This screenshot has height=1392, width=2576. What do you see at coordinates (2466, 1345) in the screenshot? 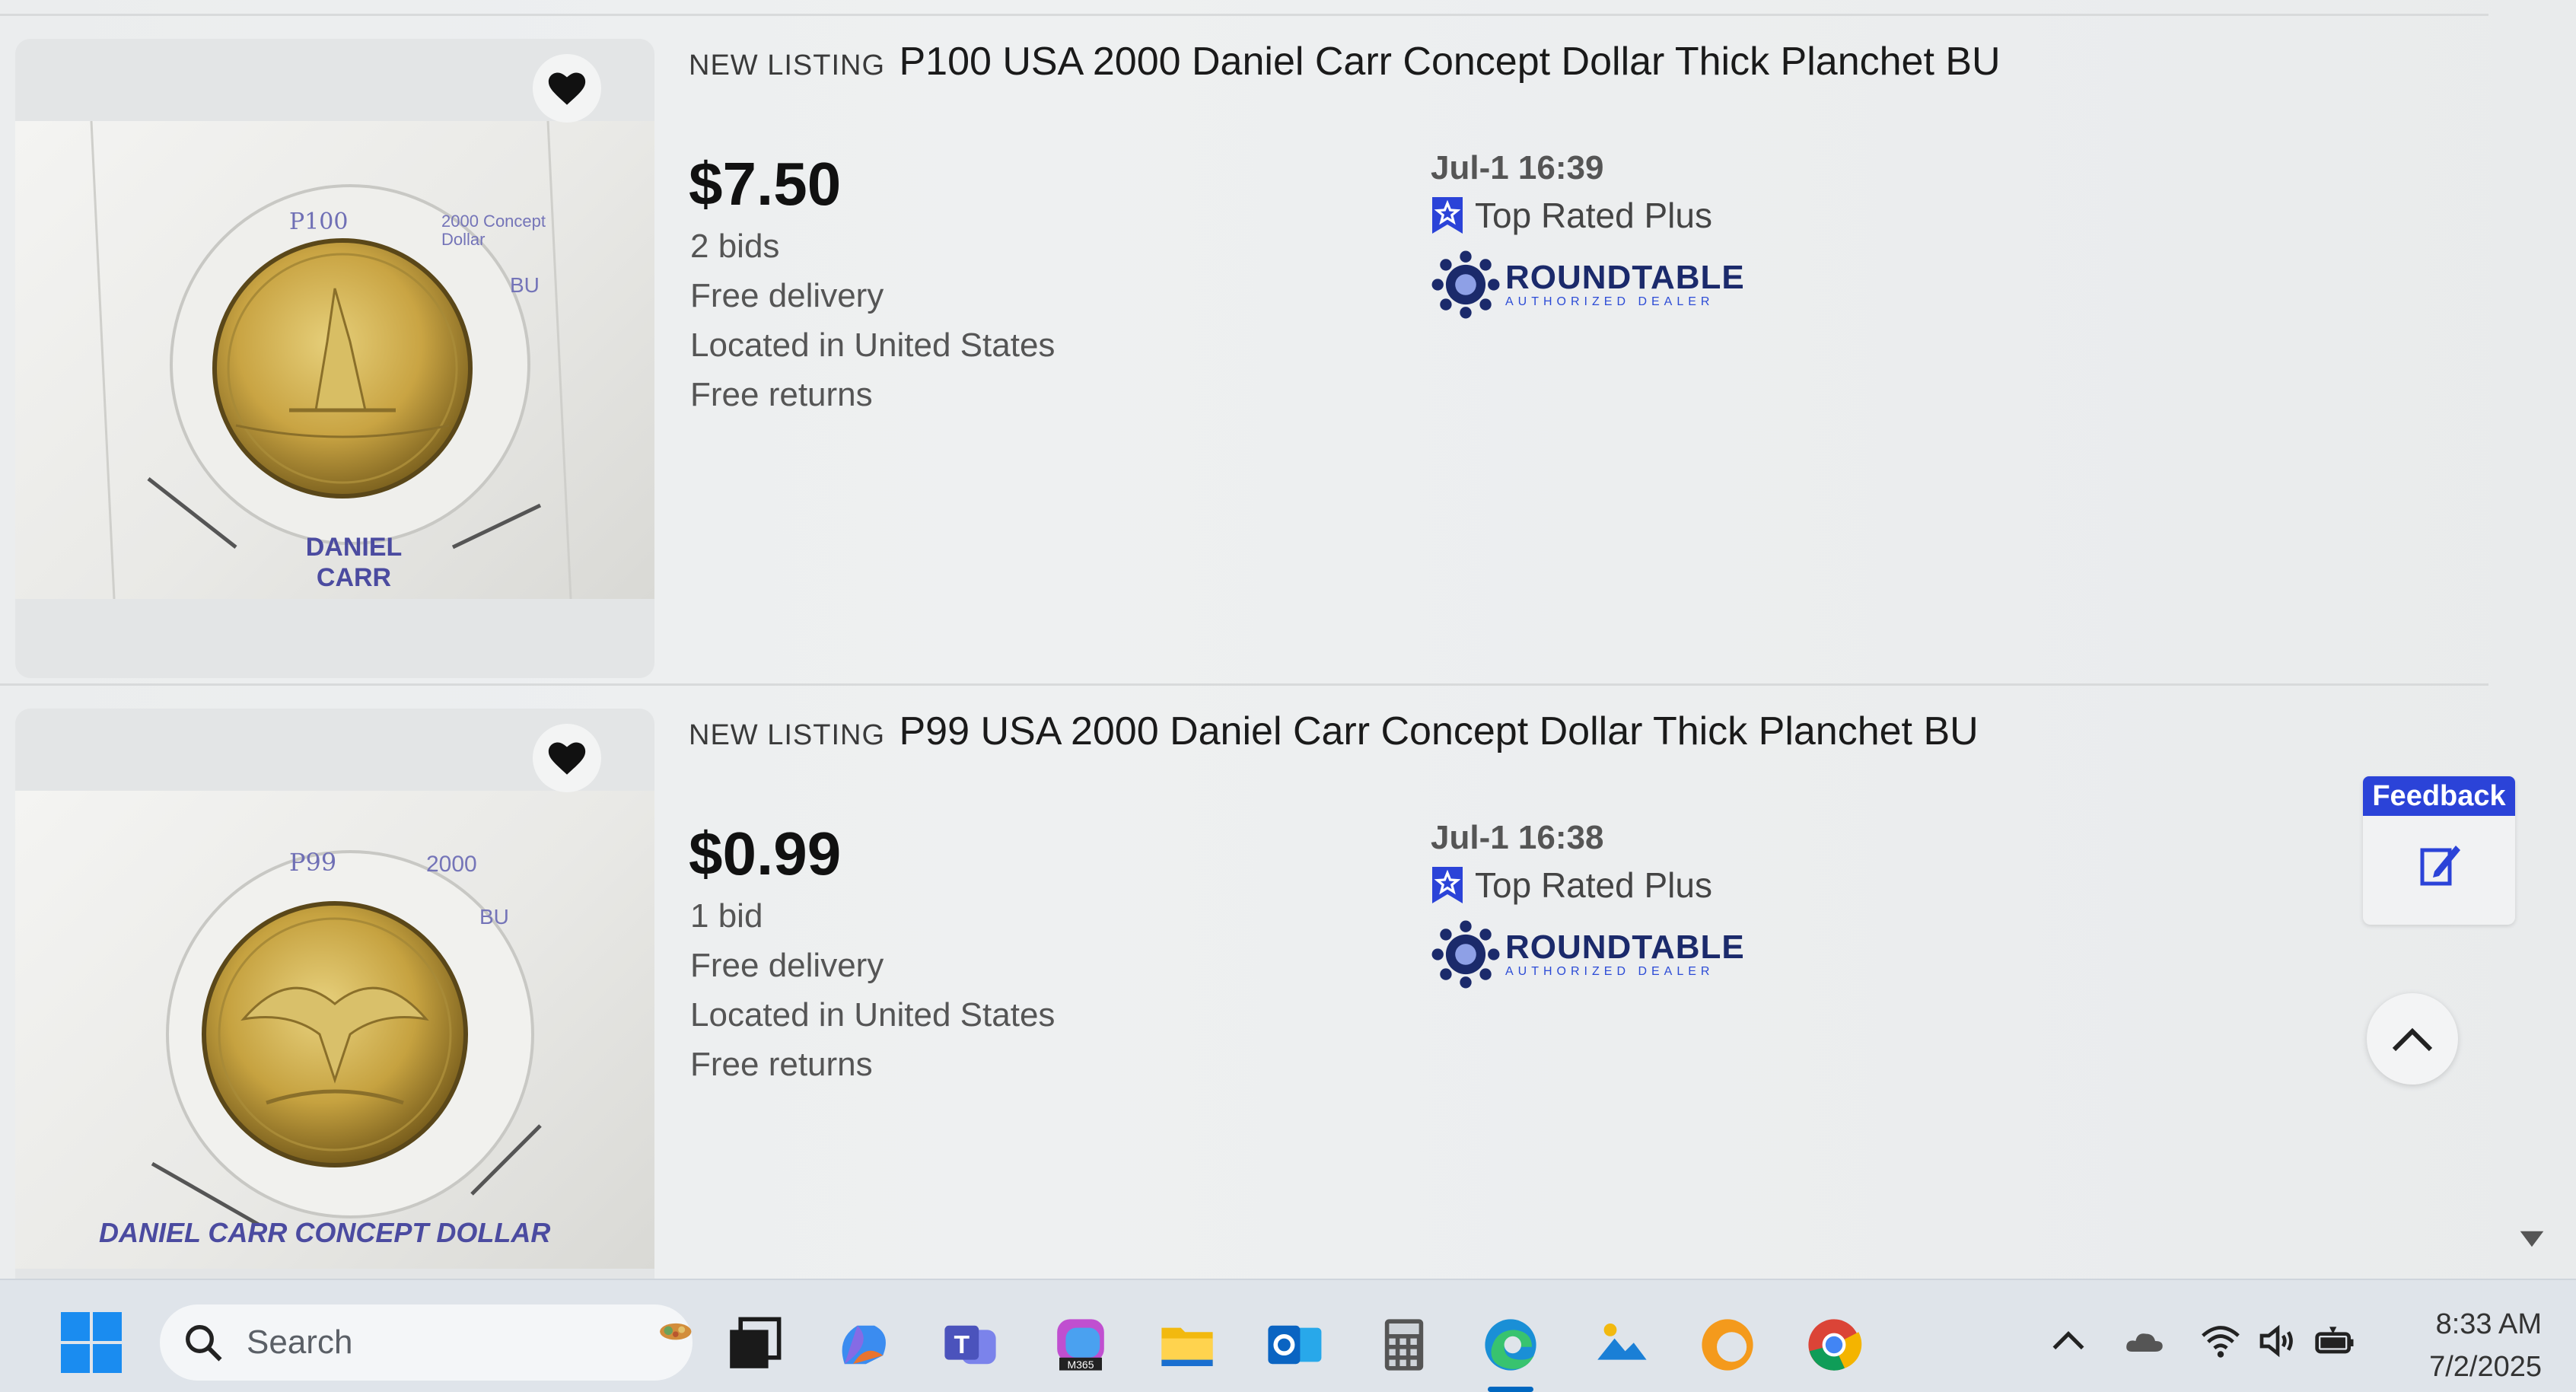
I see `system-clock: 8:33 AM 7/2/2025` at bounding box center [2466, 1345].